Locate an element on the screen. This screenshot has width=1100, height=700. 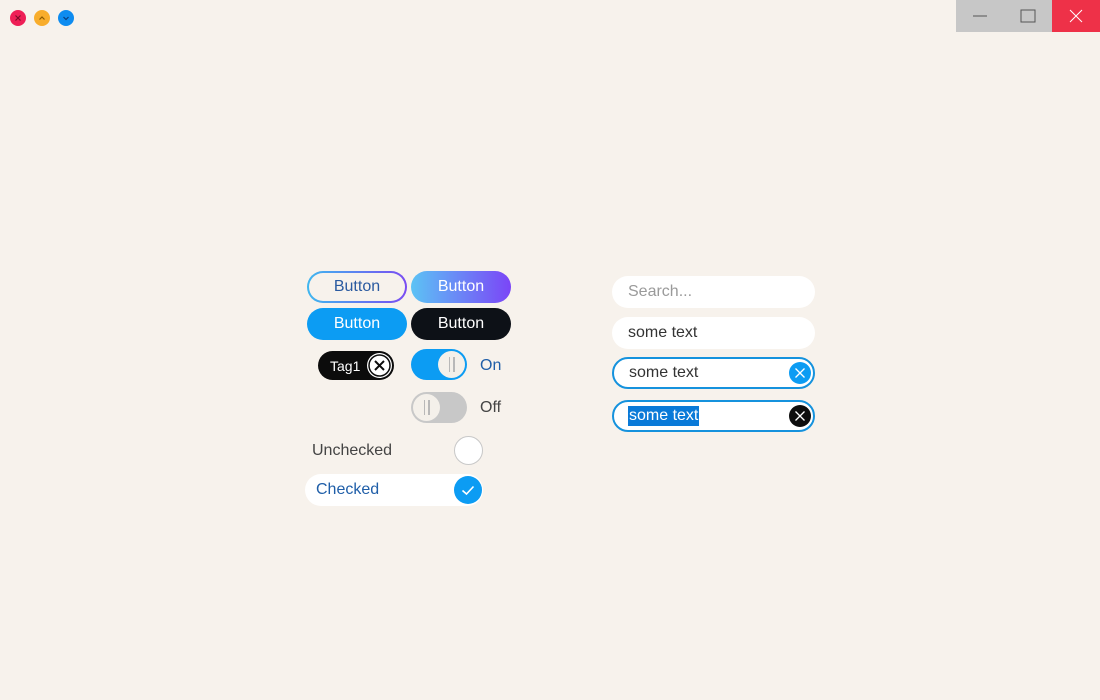
toggle-on-label: On is located at coordinates (491, 365).